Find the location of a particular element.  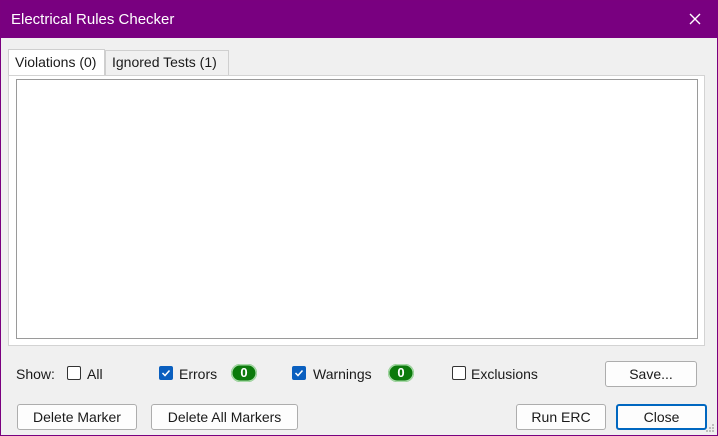

exclusions-label: Exclusions is located at coordinates (504, 374).